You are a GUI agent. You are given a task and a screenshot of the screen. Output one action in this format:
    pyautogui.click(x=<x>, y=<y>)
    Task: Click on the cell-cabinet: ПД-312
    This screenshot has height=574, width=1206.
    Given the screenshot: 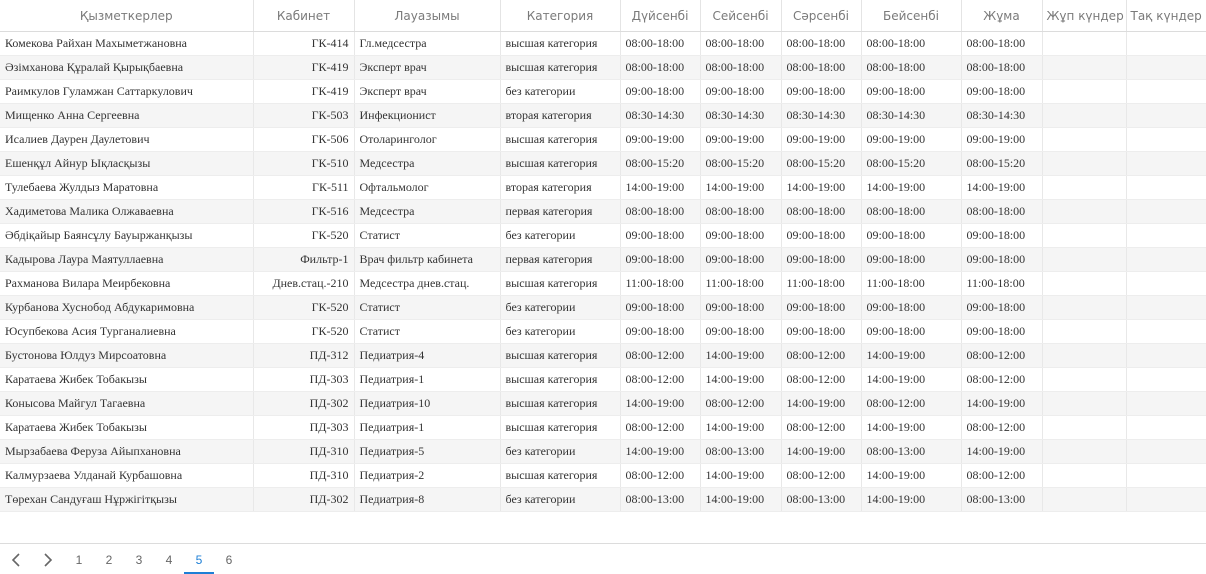 What is the action you would take?
    pyautogui.click(x=304, y=355)
    